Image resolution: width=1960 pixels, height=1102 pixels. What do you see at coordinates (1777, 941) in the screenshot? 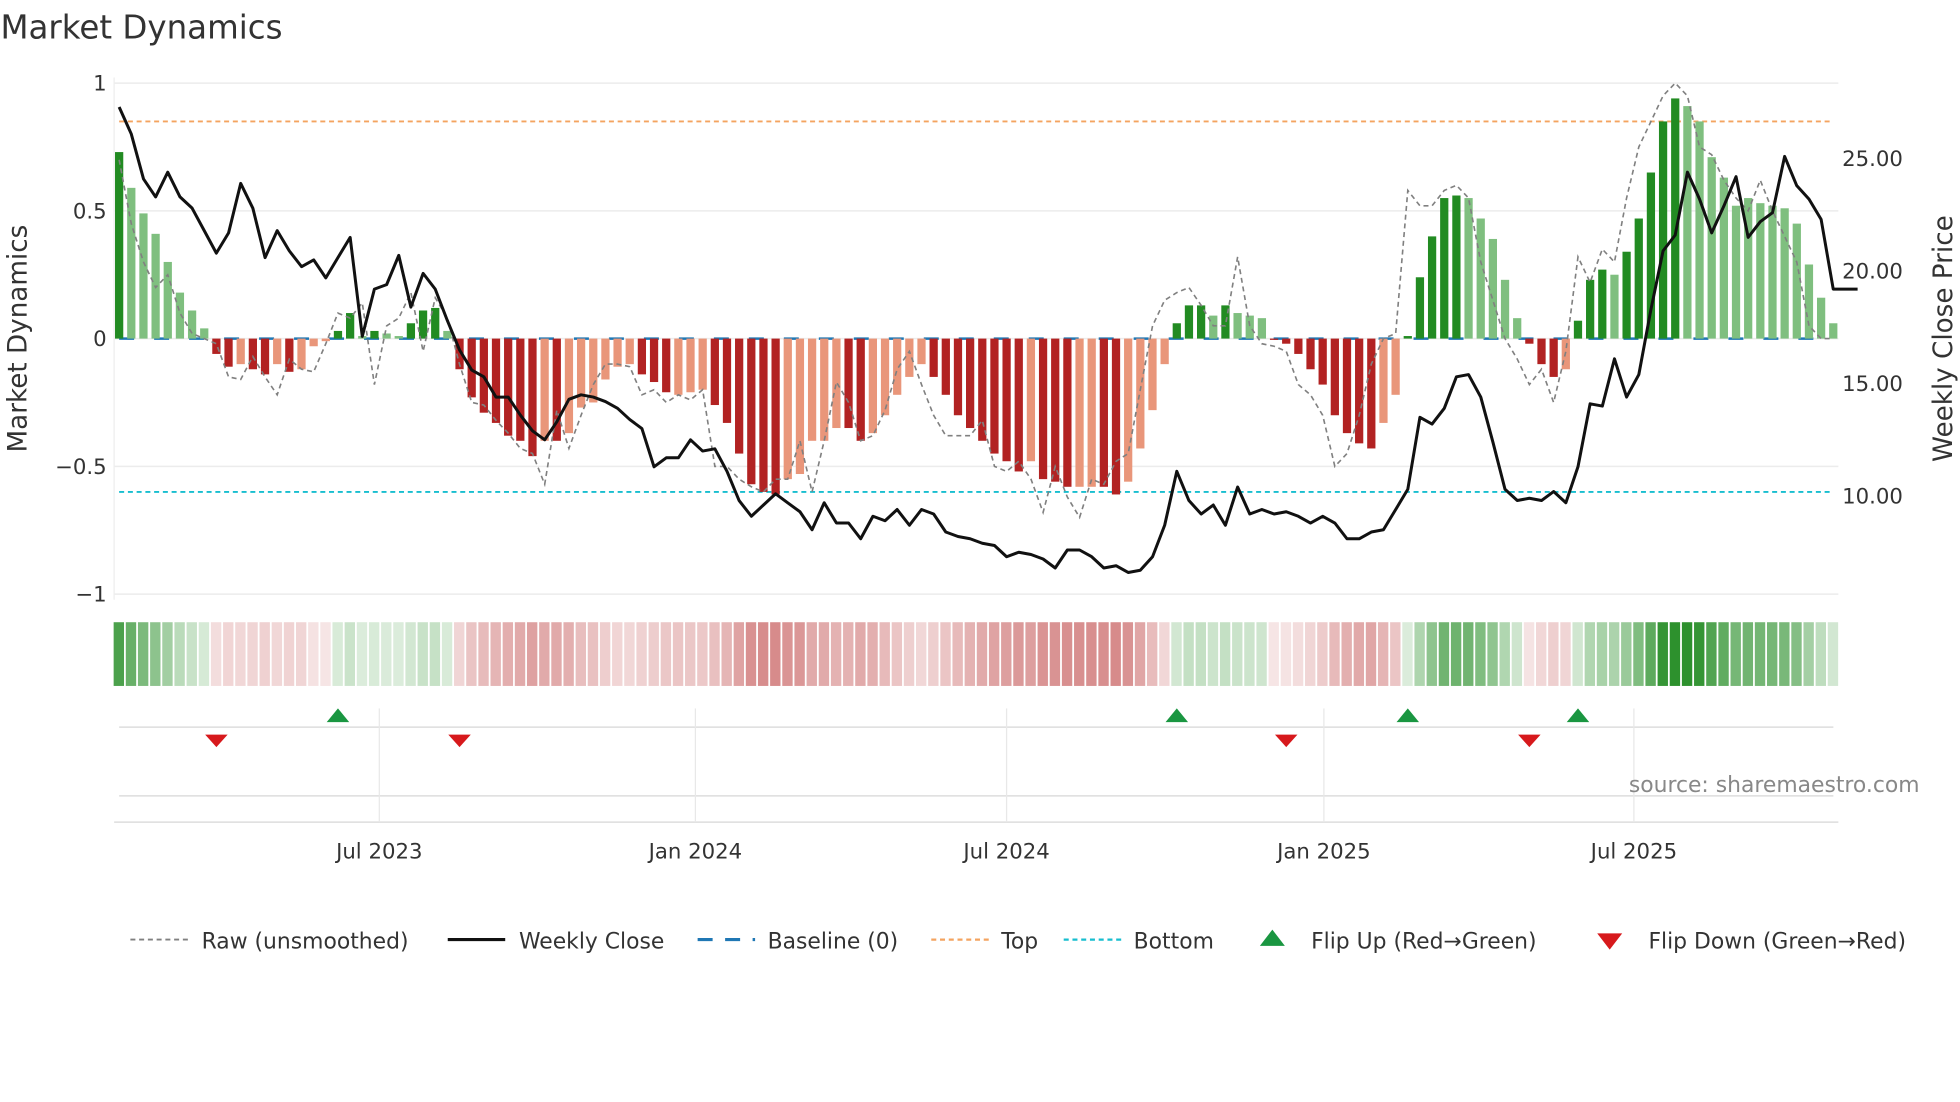
I see `legend-flip-down: Flip Down (Green→Red)` at bounding box center [1777, 941].